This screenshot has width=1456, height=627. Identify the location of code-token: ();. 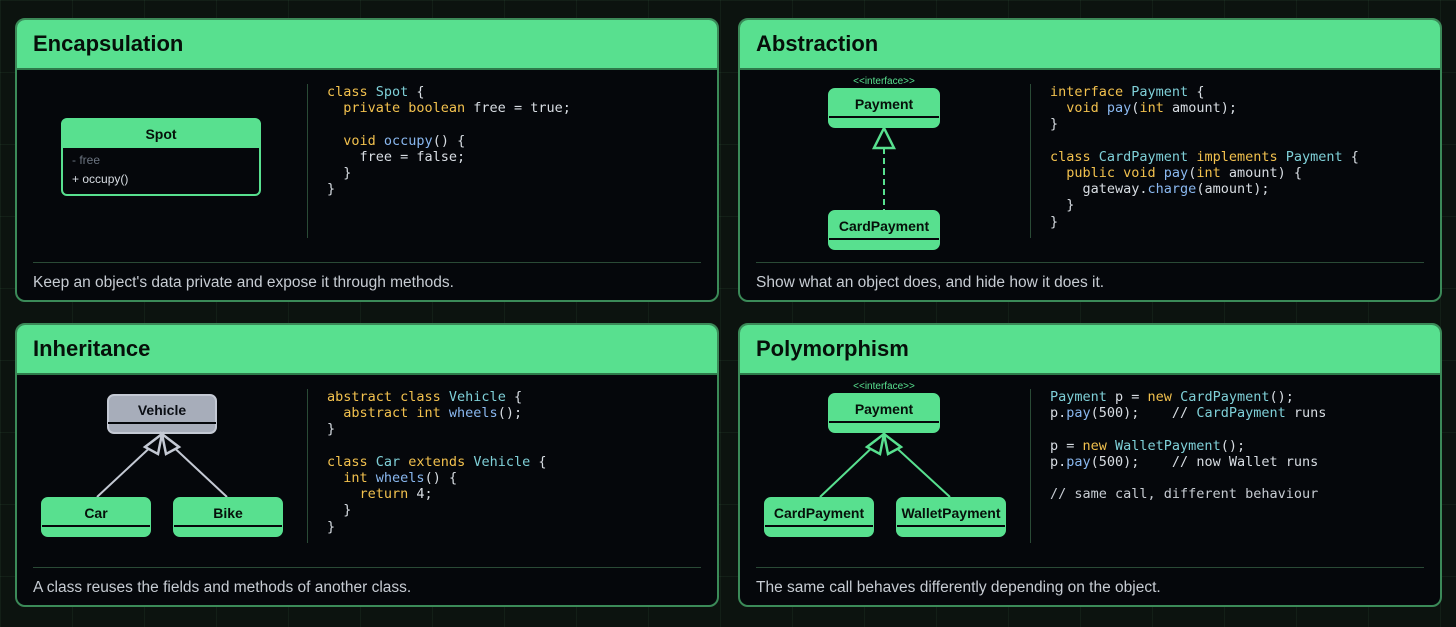
(1233, 445).